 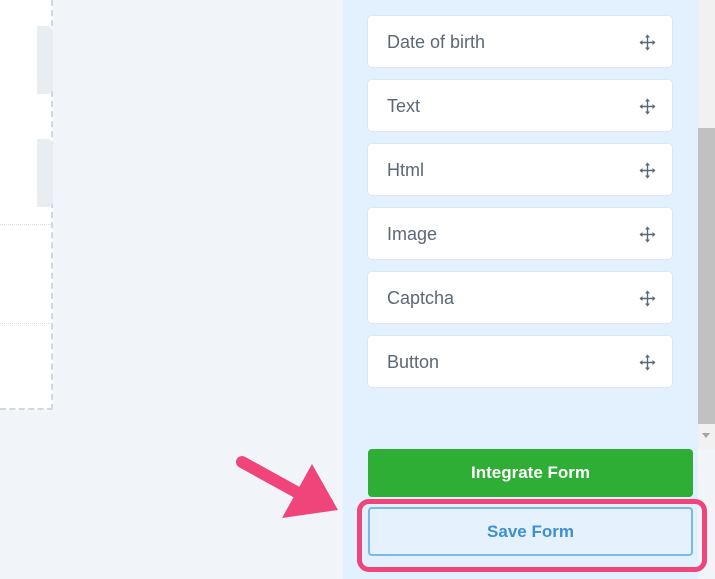 I want to click on field-item-date-of-birth: Date of birth, so click(x=520, y=41).